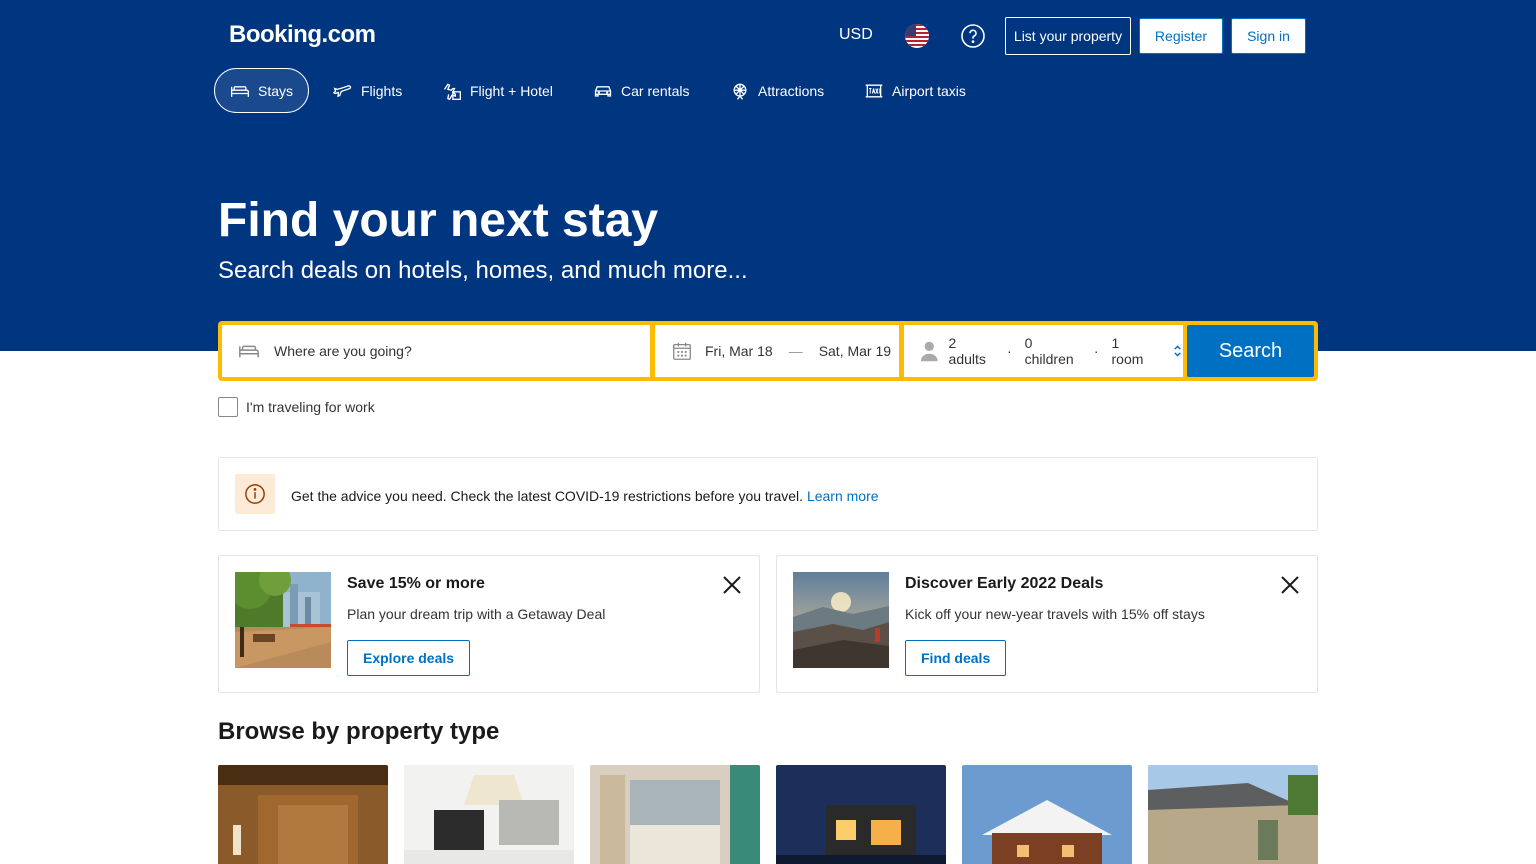 The width and height of the screenshot is (1536, 864). Describe the element at coordinates (476, 614) in the screenshot. I see `promo-description: Plan your dream trip with a Getaway Deal` at that location.